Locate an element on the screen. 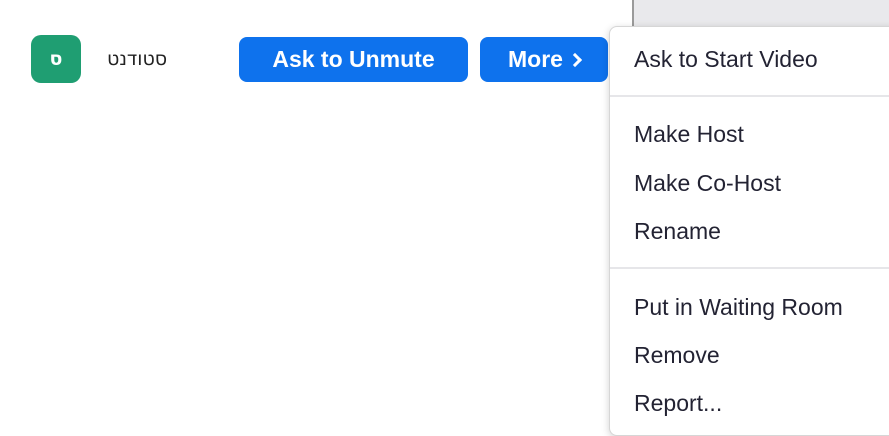 The image size is (889, 436). ask-to-unmute-button: Ask to Unmute is located at coordinates (353, 59).